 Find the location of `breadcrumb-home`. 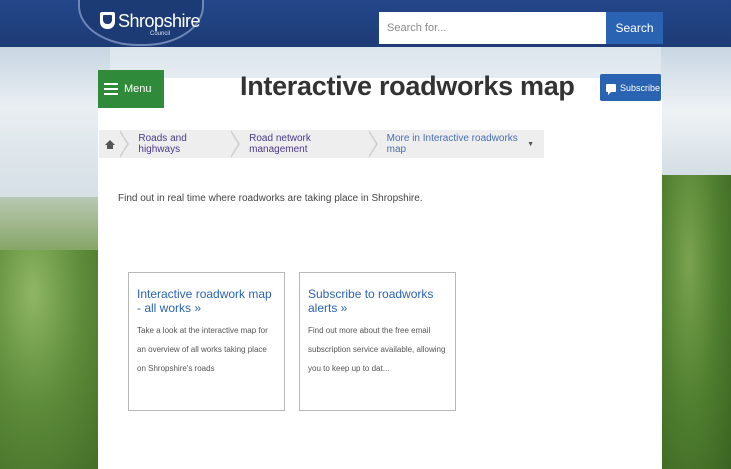

breadcrumb-home is located at coordinates (109, 144).